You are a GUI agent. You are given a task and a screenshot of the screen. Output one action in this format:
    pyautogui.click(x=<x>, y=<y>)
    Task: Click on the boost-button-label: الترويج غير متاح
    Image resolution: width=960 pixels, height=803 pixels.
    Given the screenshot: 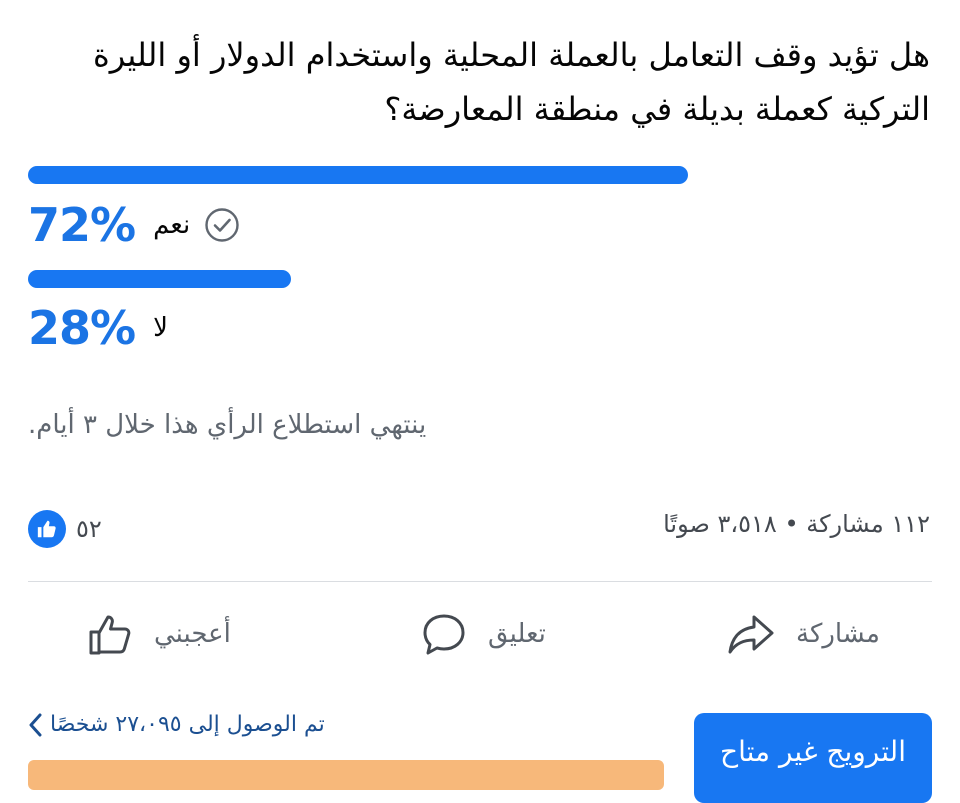 What is the action you would take?
    pyautogui.click(x=813, y=751)
    